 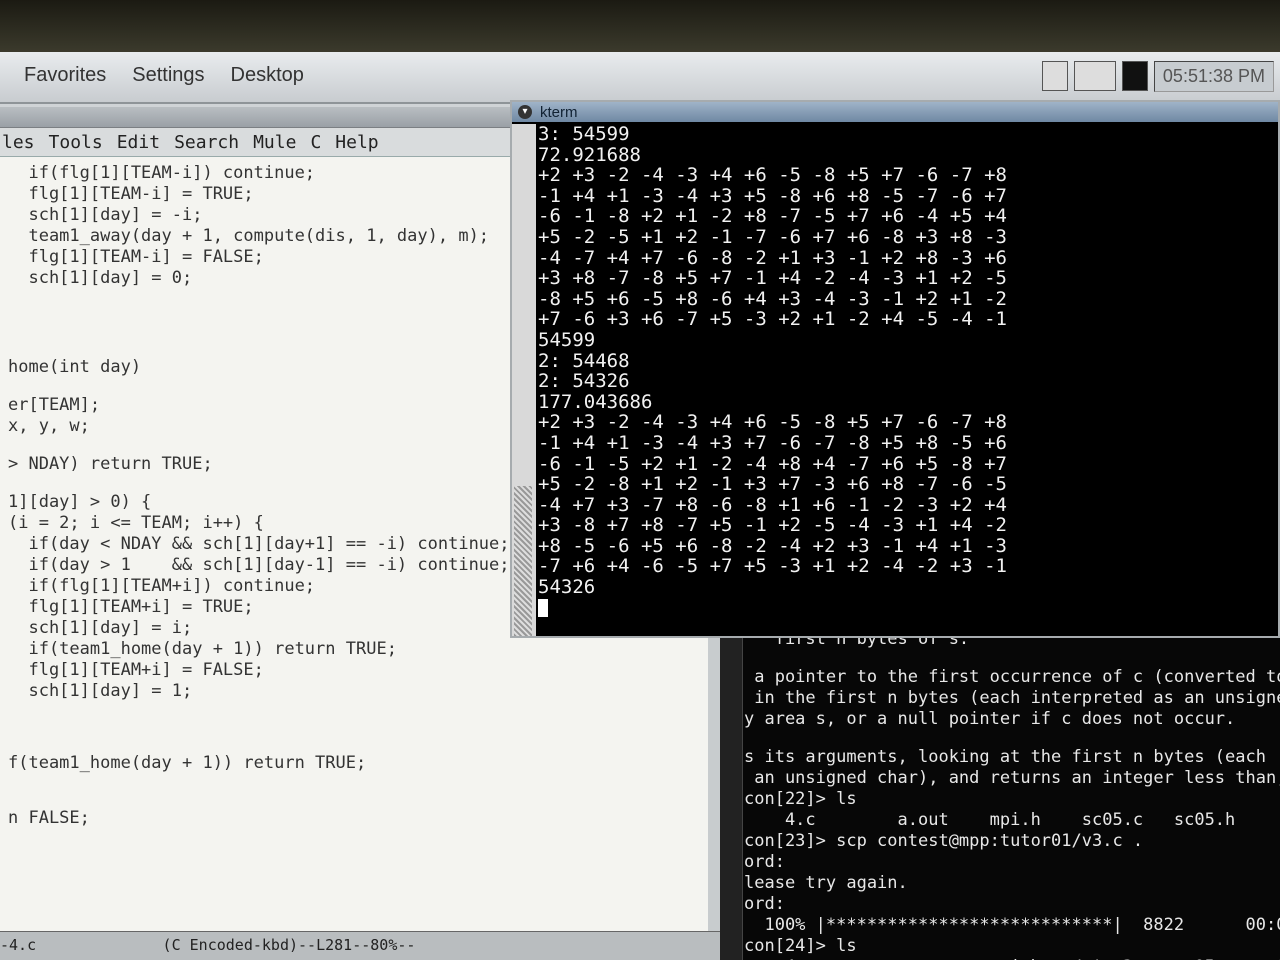 What do you see at coordinates (524, 380) in the screenshot?
I see `kterm-scrollbar` at bounding box center [524, 380].